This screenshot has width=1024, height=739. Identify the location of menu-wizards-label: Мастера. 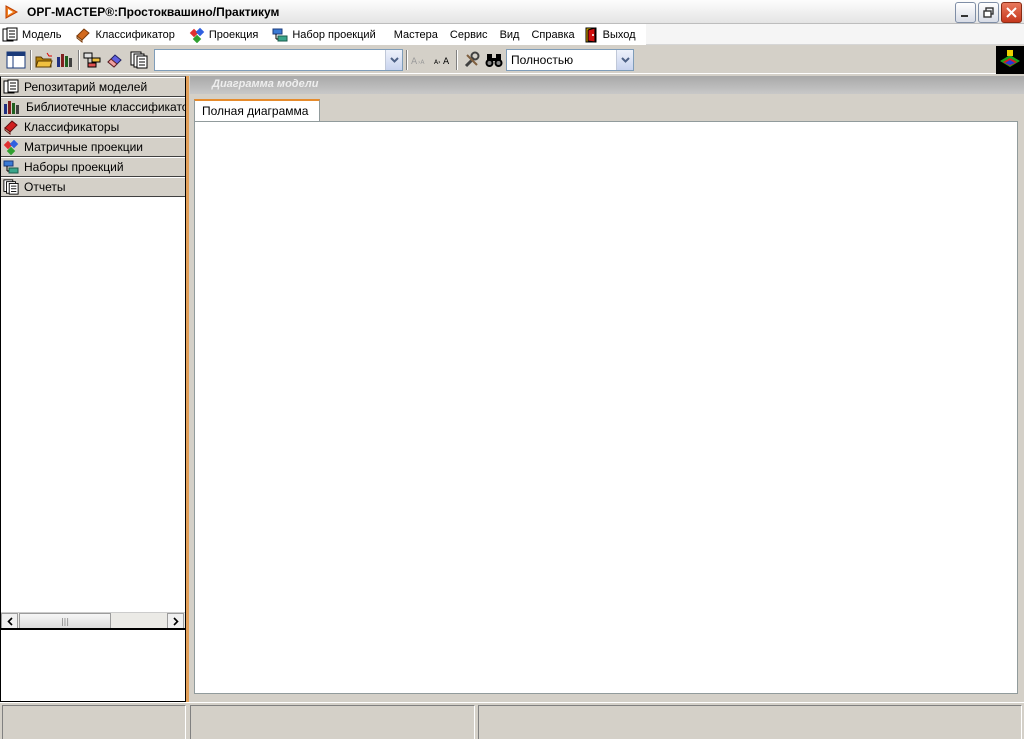
(415, 34).